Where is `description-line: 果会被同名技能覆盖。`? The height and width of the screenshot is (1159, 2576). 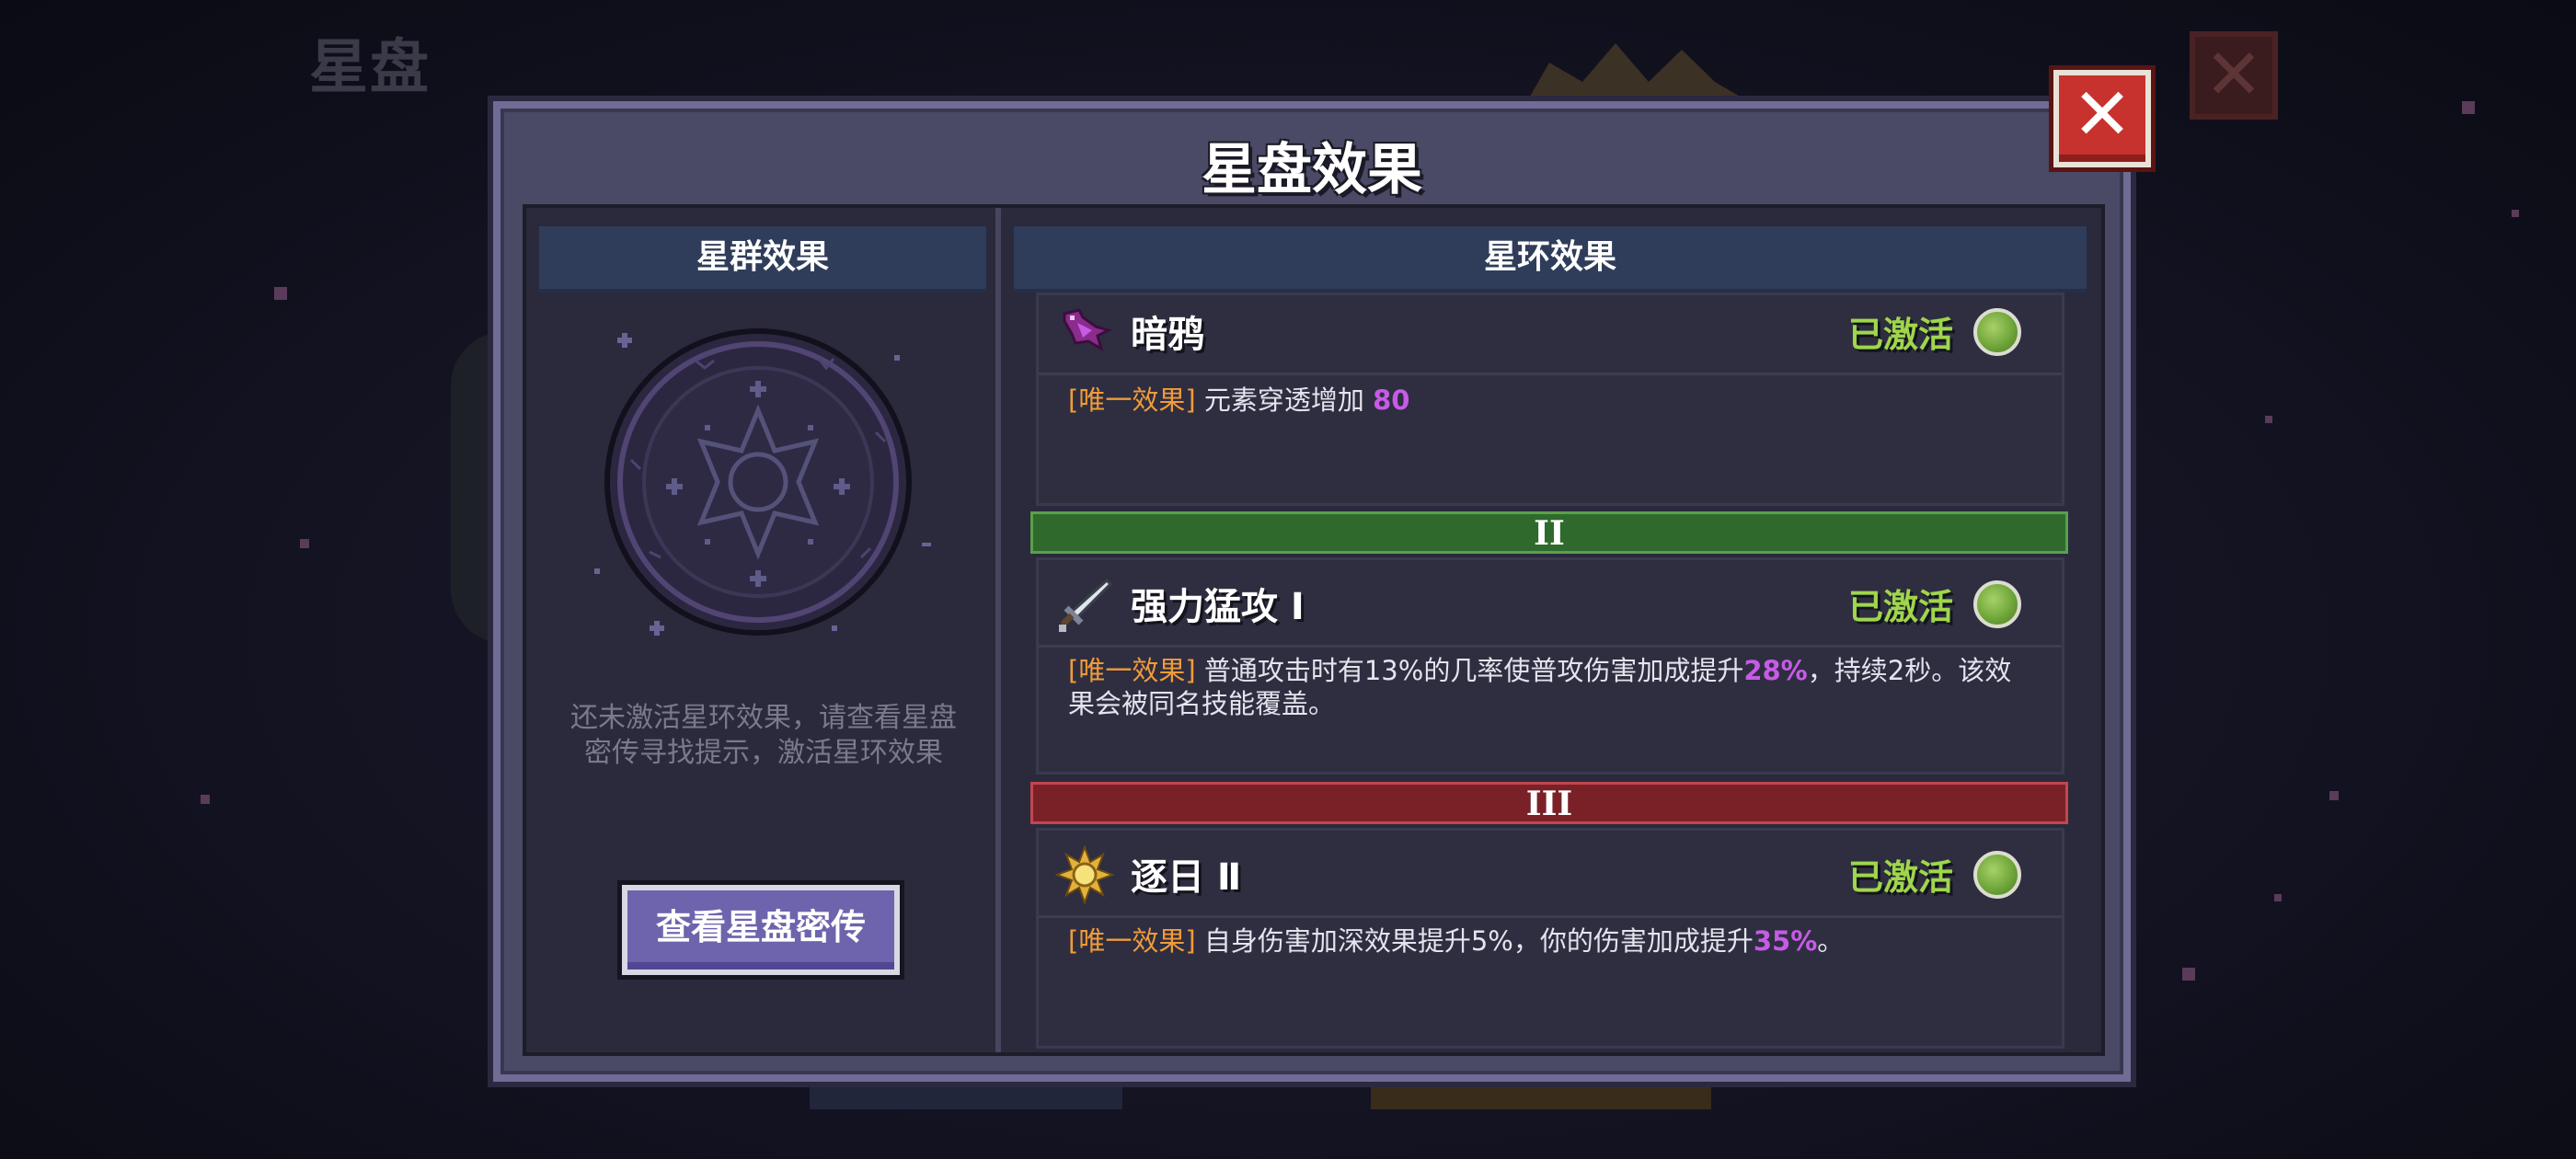
description-line: 果会被同名技能覆盖。 is located at coordinates (1202, 703).